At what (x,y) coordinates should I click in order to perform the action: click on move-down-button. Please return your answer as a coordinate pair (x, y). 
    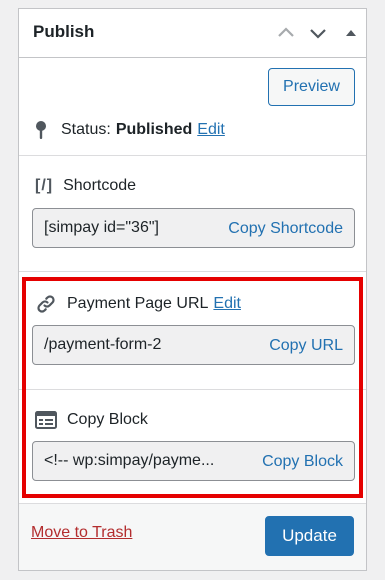
    Looking at the image, I should click on (318, 33).